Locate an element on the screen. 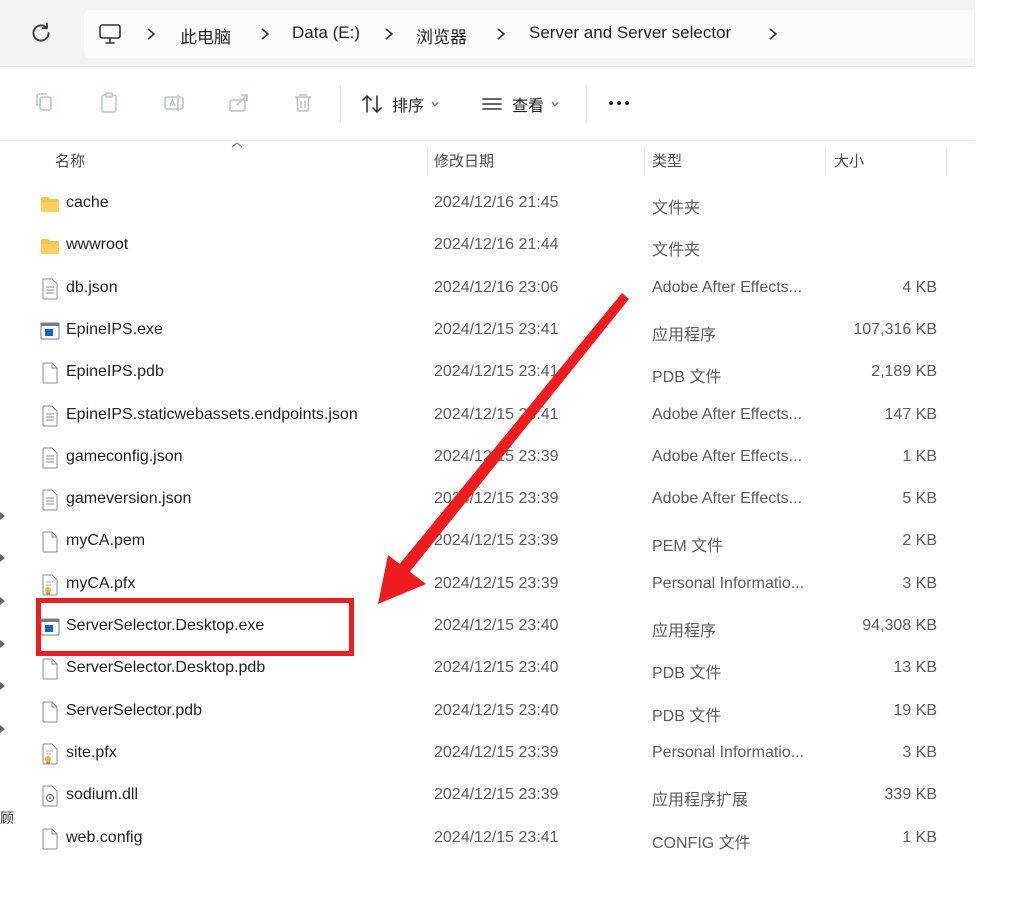  column-header-size: 大小 is located at coordinates (849, 160).